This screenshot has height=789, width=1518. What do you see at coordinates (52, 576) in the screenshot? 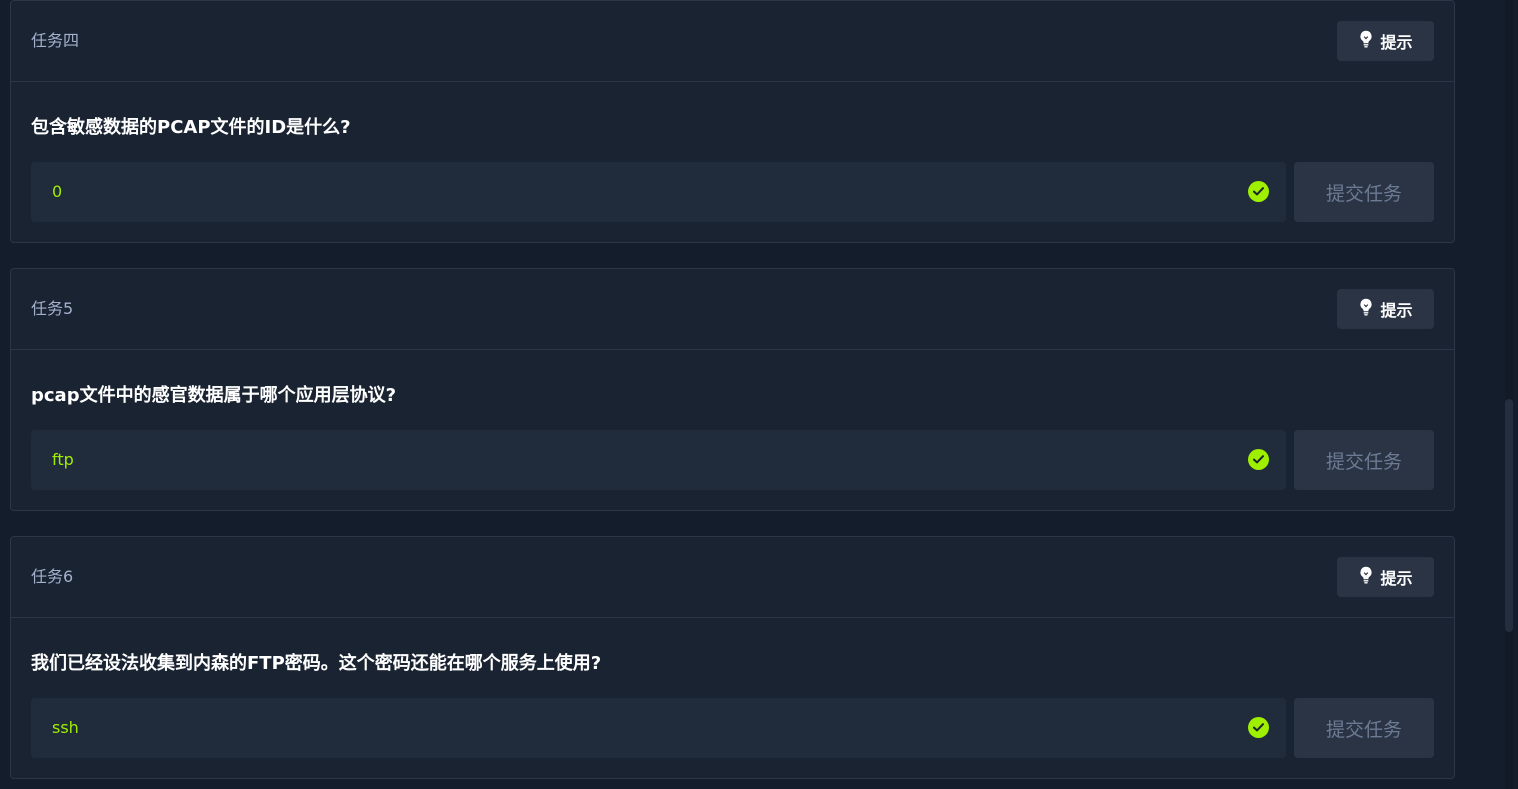
I see `task-title: 任务6` at bounding box center [52, 576].